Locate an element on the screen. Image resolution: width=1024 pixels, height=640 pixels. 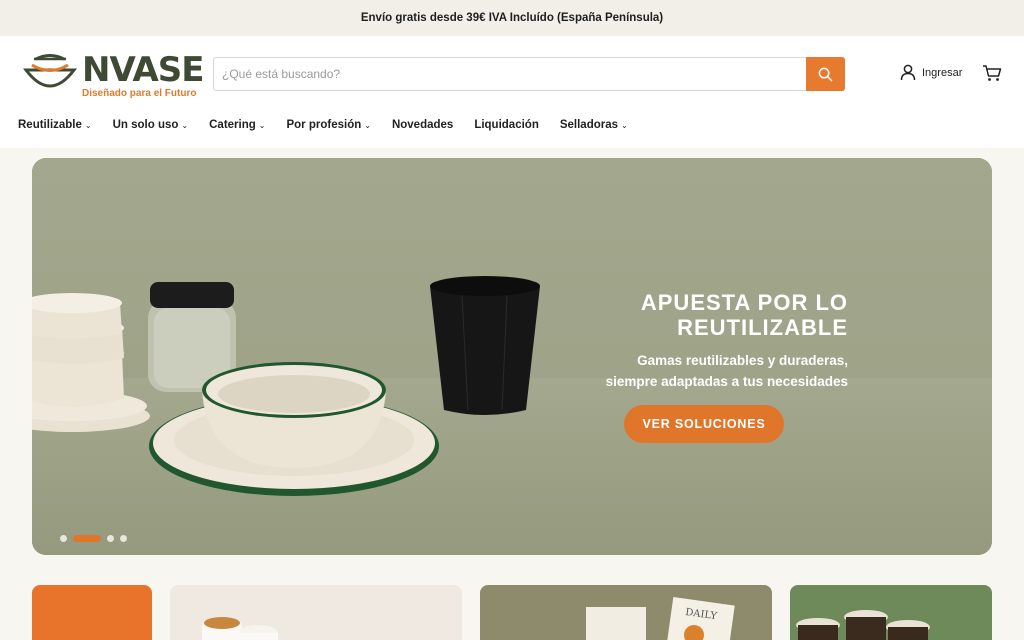
food-boxes-image: DAILY is located at coordinates (660, 618).